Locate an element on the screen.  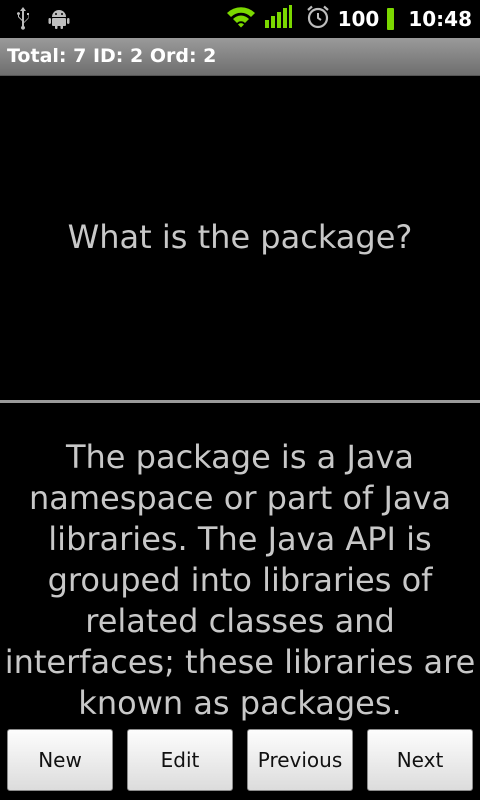
usb-icon is located at coordinates (23, 20).